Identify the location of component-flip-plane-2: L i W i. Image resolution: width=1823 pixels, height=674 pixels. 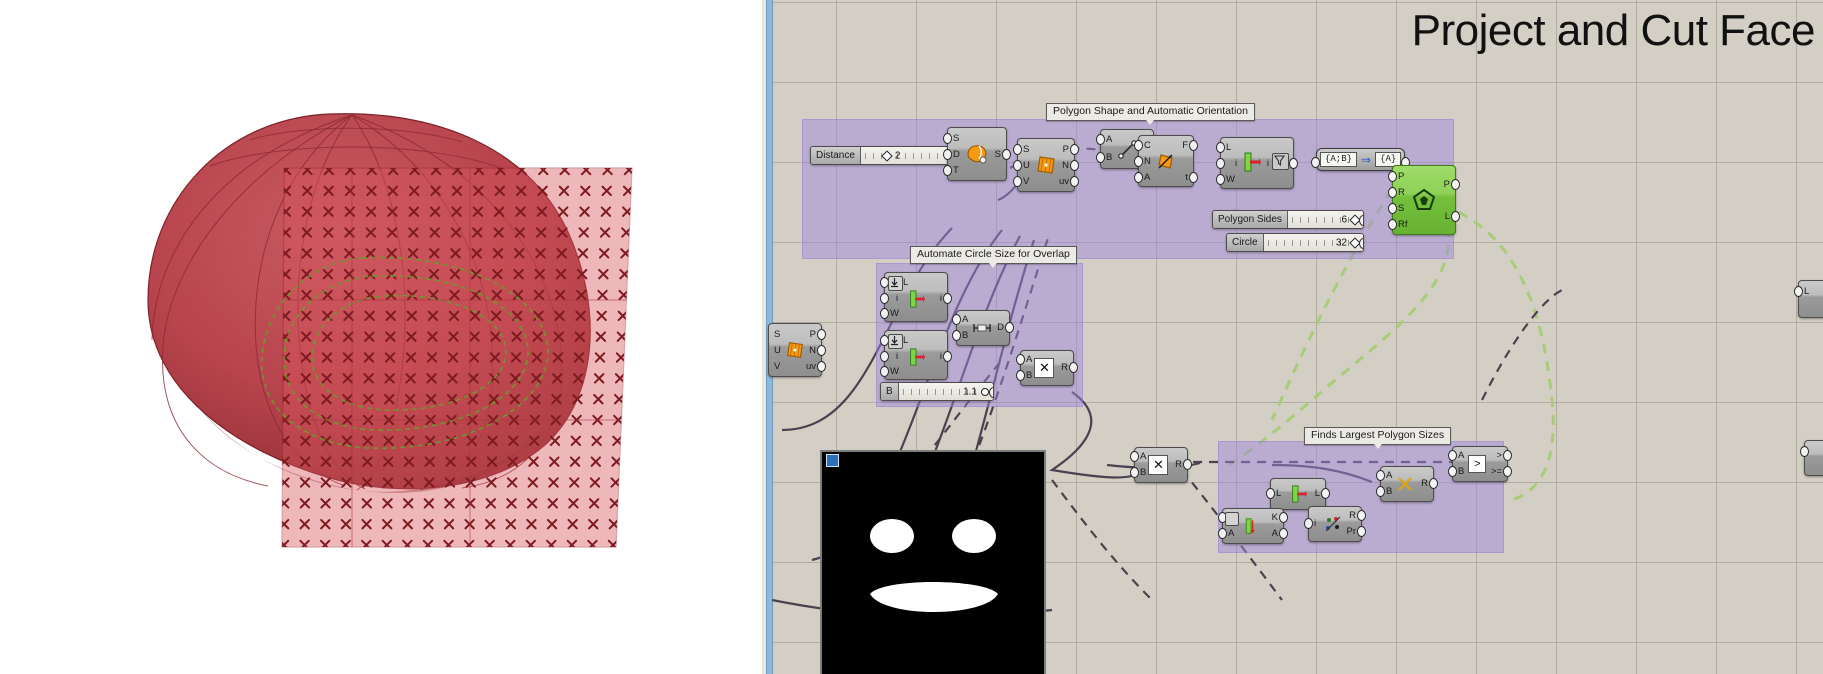
(916, 297).